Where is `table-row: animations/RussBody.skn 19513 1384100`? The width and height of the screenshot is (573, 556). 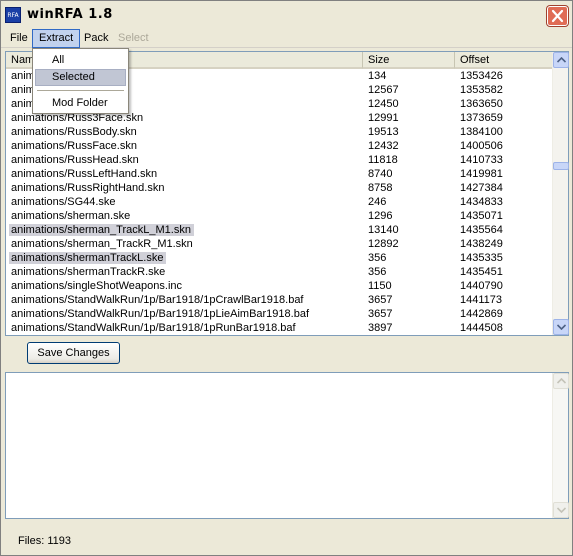
table-row: animations/RussBody.skn 19513 1384100 is located at coordinates (280, 132).